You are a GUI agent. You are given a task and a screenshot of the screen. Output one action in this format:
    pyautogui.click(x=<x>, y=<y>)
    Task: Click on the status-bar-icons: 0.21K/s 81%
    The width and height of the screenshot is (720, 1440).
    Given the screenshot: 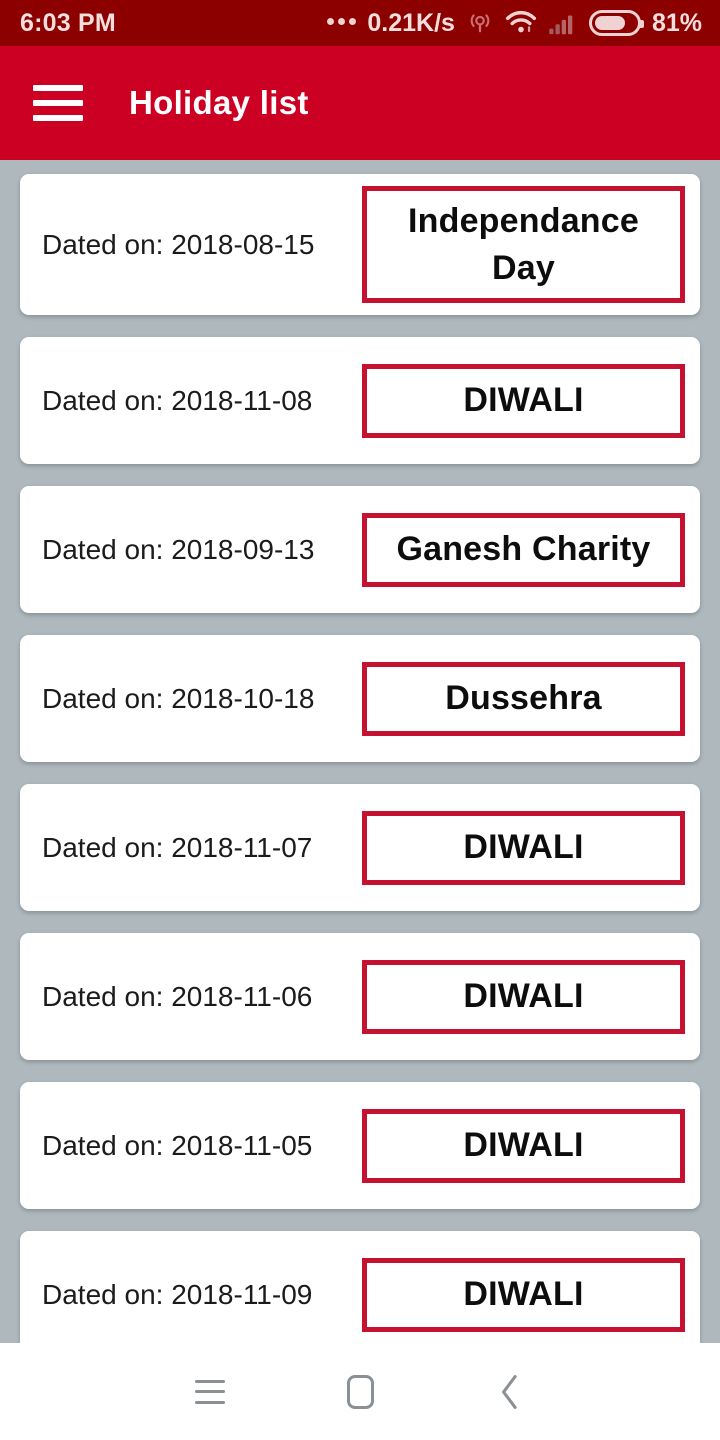 What is the action you would take?
    pyautogui.click(x=514, y=23)
    